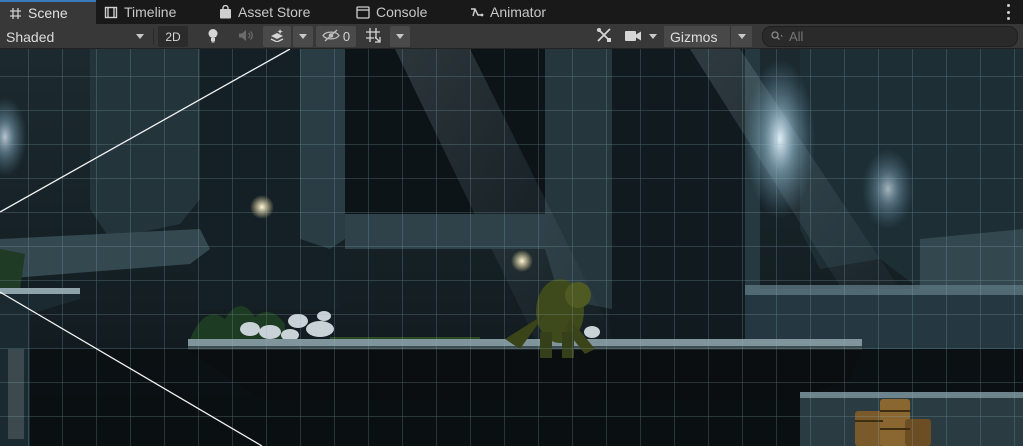  I want to click on tab-animator: Animator, so click(512, 12).